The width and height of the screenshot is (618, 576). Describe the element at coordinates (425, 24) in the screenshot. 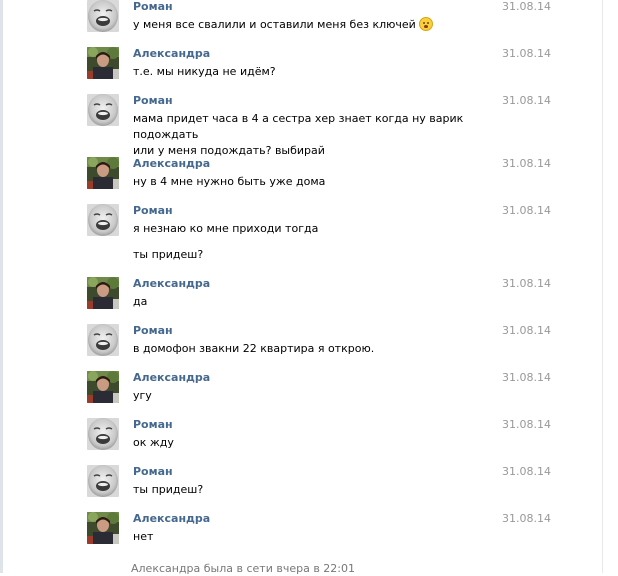

I see `crying-face-icon` at that location.